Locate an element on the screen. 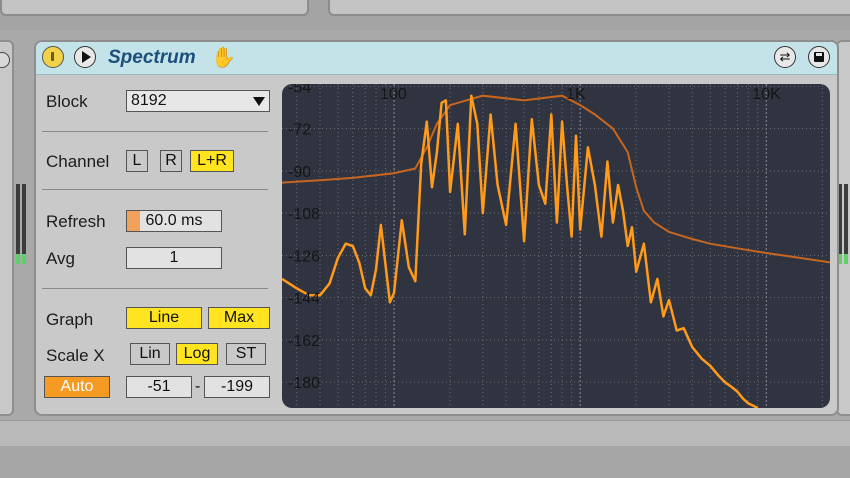  adjacent-device-left is located at coordinates (7, 228).